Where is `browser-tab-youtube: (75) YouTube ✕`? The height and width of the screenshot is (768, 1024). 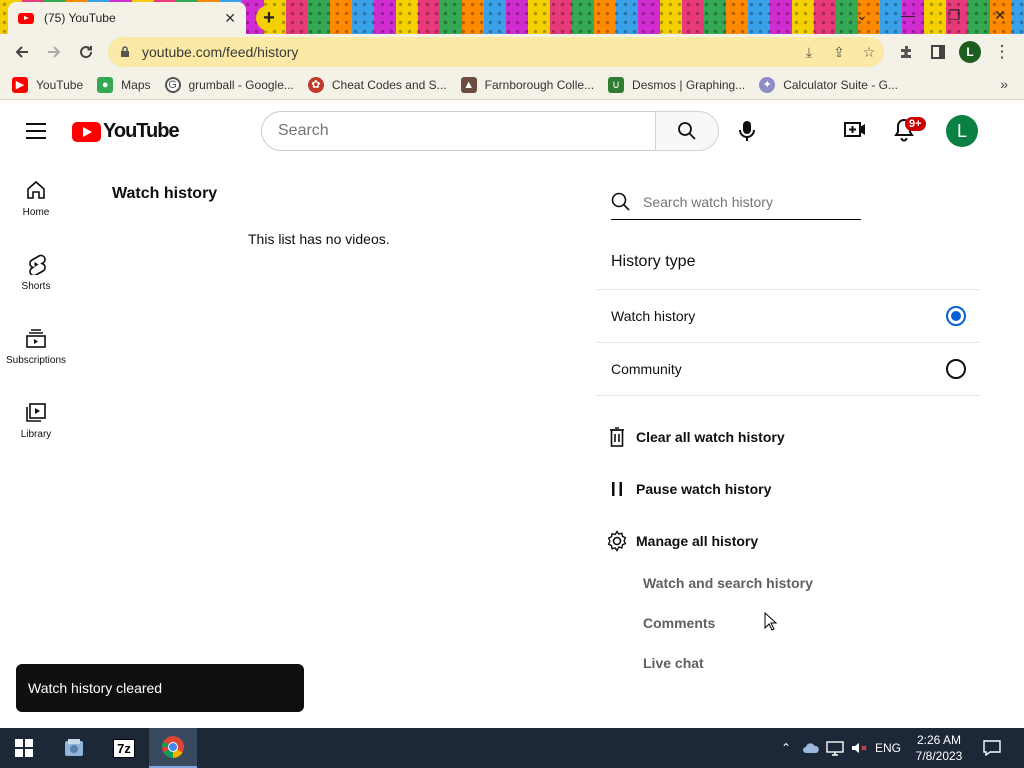 browser-tab-youtube: (75) YouTube ✕ is located at coordinates (127, 18).